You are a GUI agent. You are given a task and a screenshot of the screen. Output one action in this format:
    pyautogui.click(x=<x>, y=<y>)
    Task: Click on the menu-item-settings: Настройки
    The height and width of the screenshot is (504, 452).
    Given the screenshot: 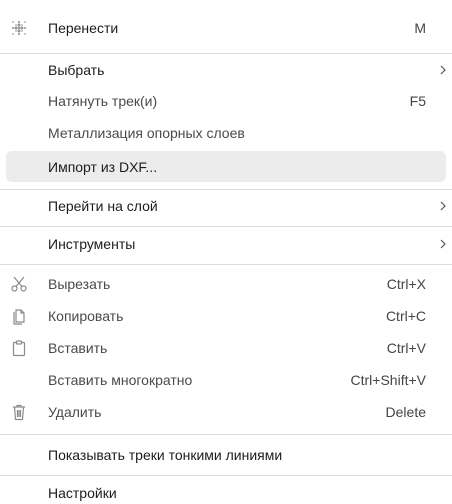 What is the action you would take?
    pyautogui.click(x=226, y=492)
    